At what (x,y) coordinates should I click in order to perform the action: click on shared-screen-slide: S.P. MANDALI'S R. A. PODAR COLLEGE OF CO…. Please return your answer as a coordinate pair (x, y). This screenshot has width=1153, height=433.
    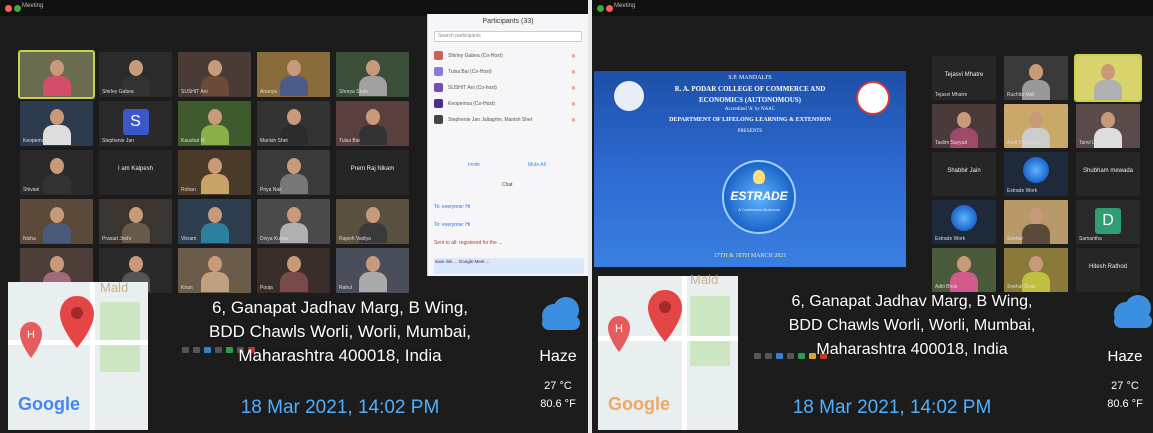
    Looking at the image, I should click on (750, 169).